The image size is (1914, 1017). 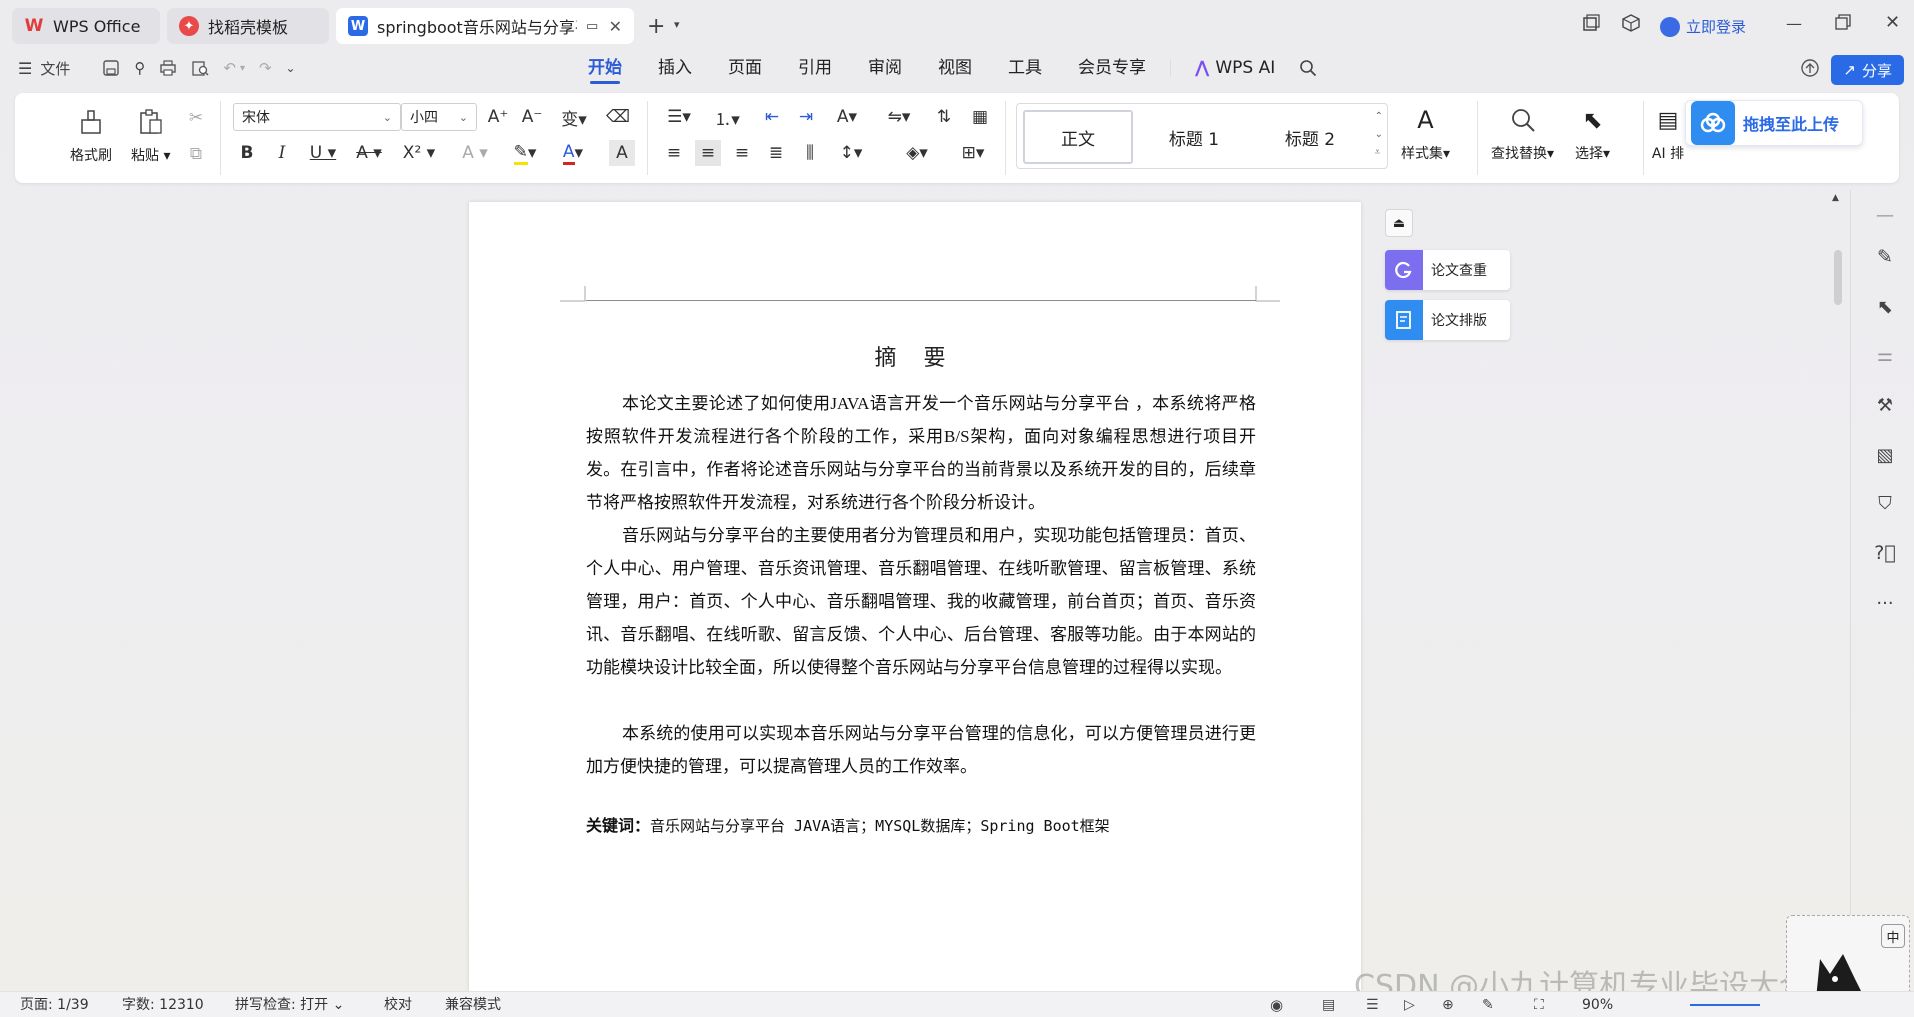 What do you see at coordinates (1893, 936) in the screenshot?
I see `ime-chinese-indicator: 中` at bounding box center [1893, 936].